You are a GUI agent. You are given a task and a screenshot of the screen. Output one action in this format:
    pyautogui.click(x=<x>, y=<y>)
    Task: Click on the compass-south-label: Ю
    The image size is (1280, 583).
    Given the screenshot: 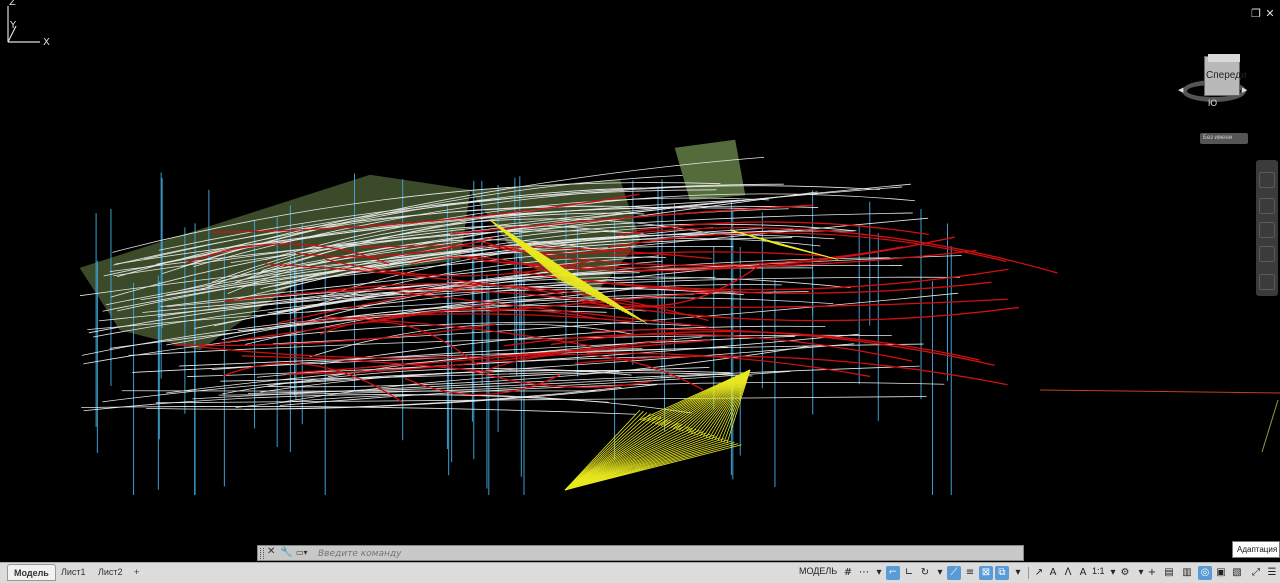 What is the action you would take?
    pyautogui.click(x=1212, y=103)
    